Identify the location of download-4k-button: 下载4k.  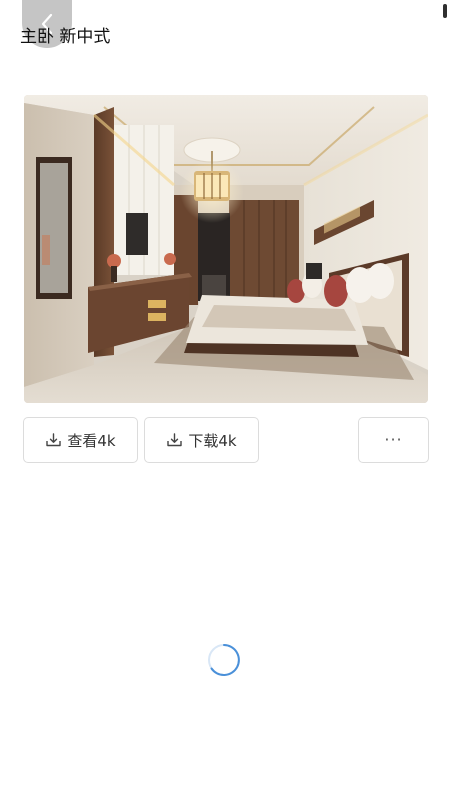
(201, 440).